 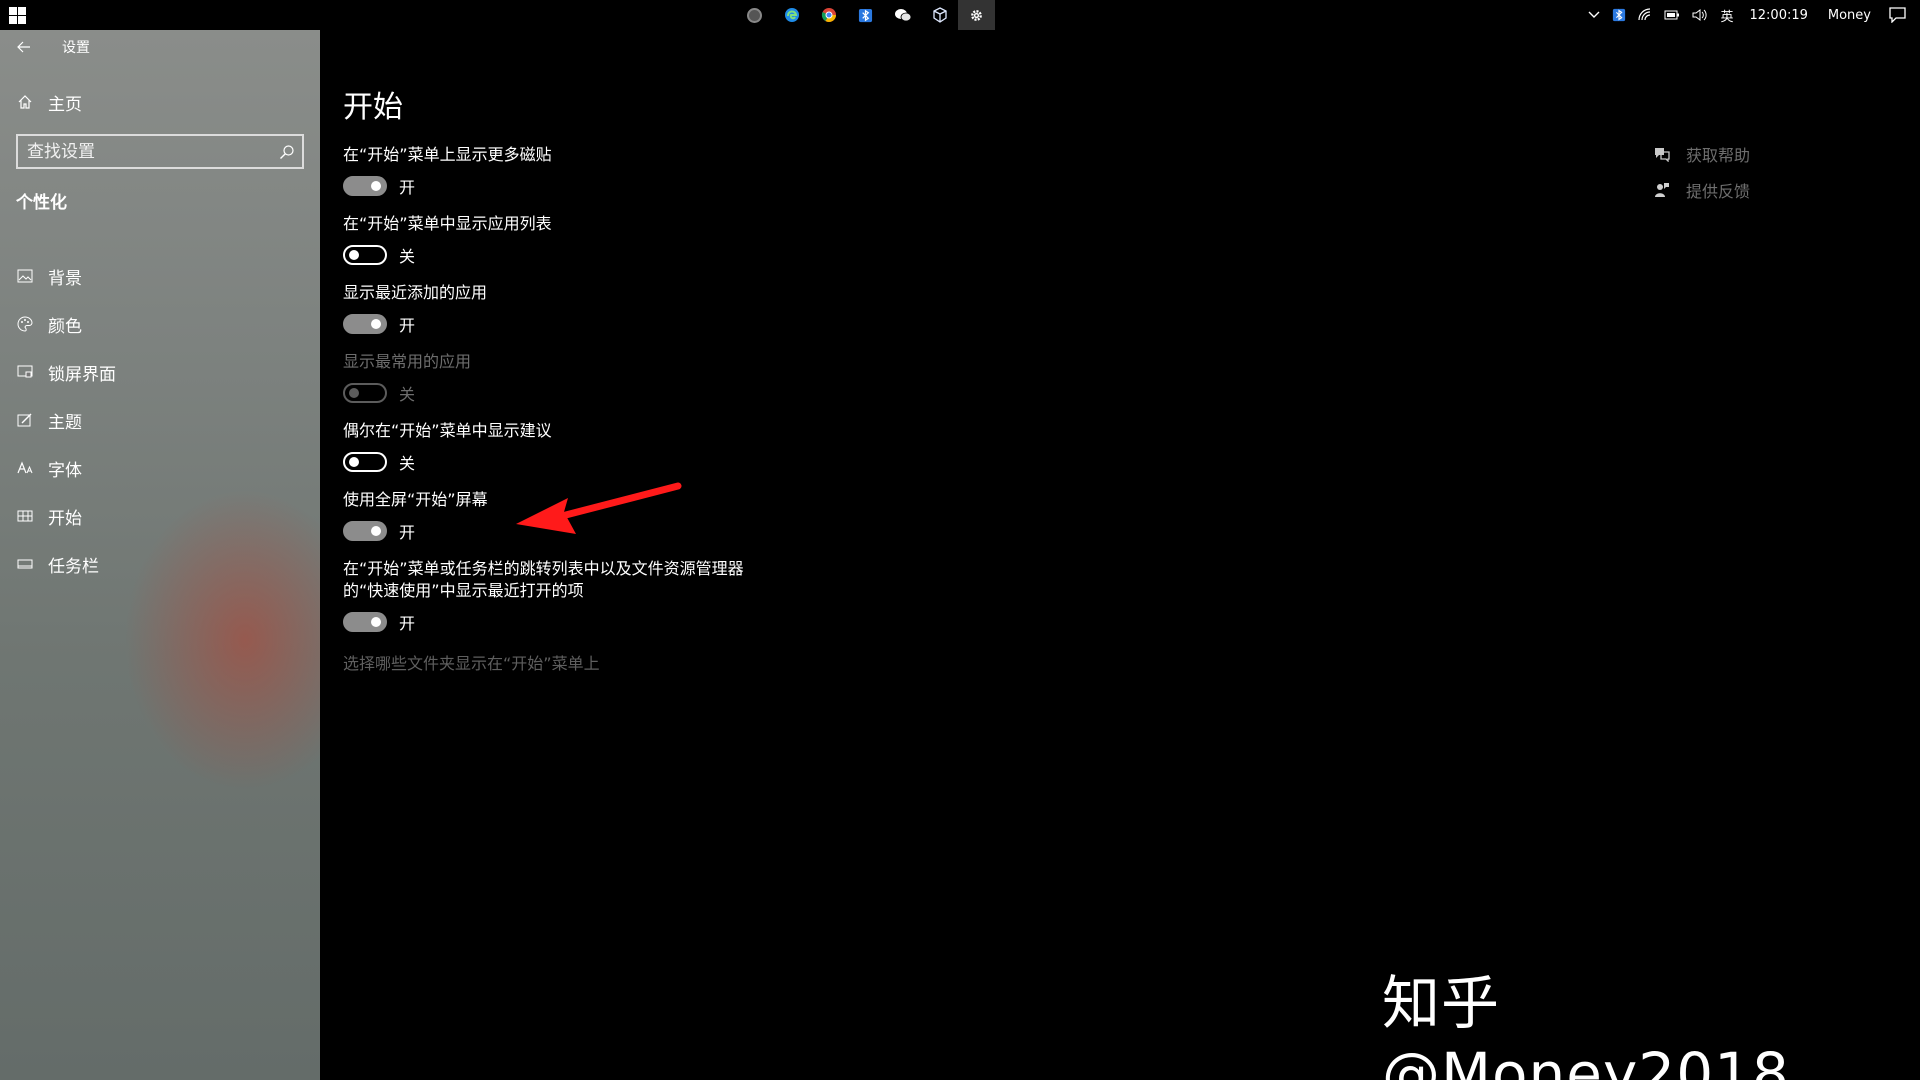 What do you see at coordinates (365, 324) in the screenshot?
I see `toggle-switch-recently-added` at bounding box center [365, 324].